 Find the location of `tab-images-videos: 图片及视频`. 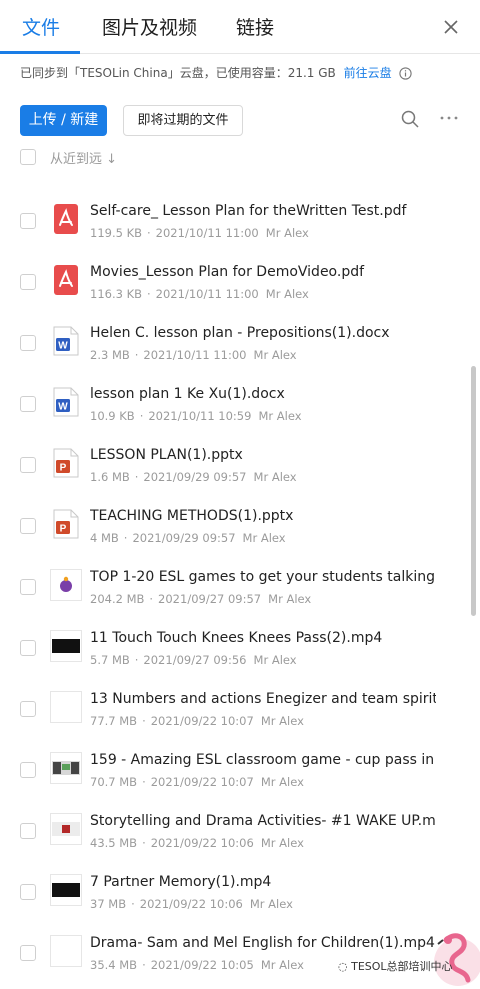

tab-images-videos: 图片及视频 is located at coordinates (149, 26).